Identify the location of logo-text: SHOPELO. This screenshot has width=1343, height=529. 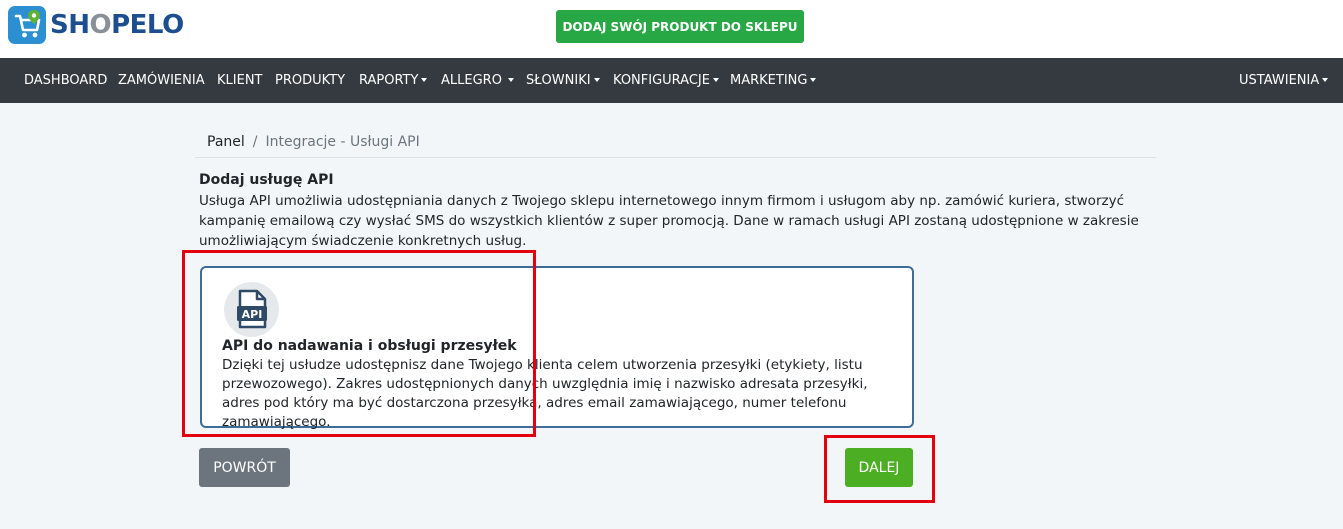
(117, 25).